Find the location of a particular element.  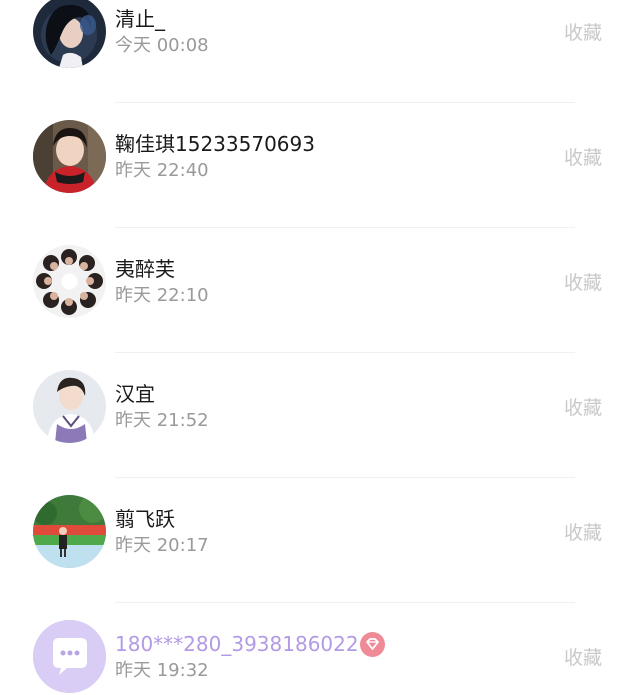

contact-name: 翦飞跃 is located at coordinates (145, 519).